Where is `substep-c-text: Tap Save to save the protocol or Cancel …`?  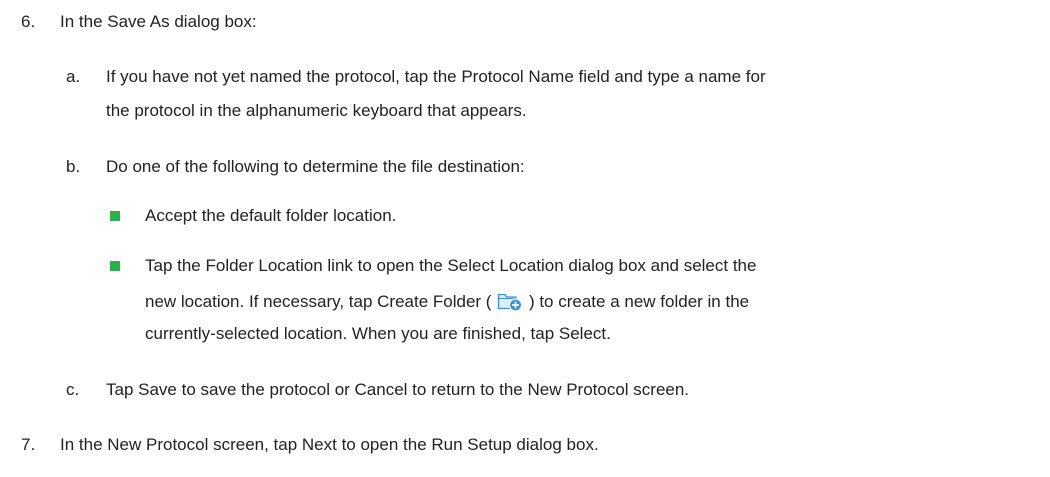
substep-c-text: Tap Save to save the protocol or Cancel … is located at coordinates (398, 389).